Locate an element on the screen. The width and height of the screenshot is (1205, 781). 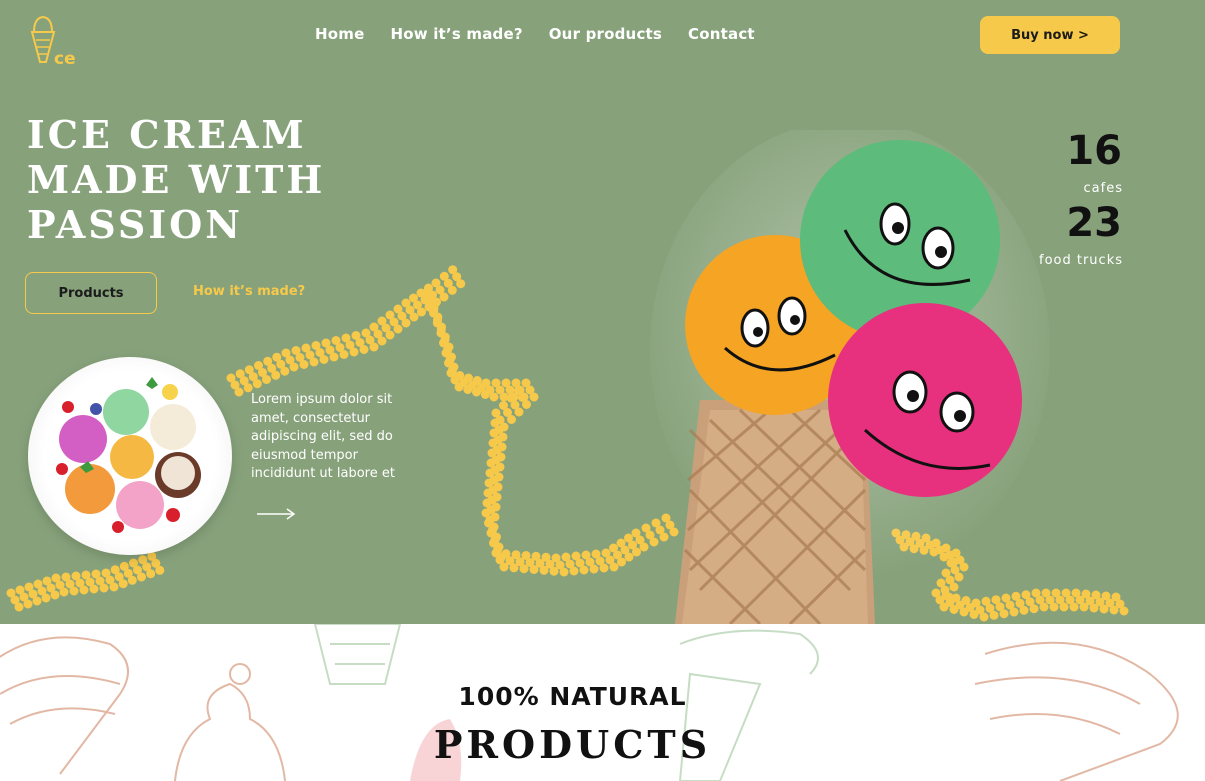
arrow-right-icon is located at coordinates (276, 514).